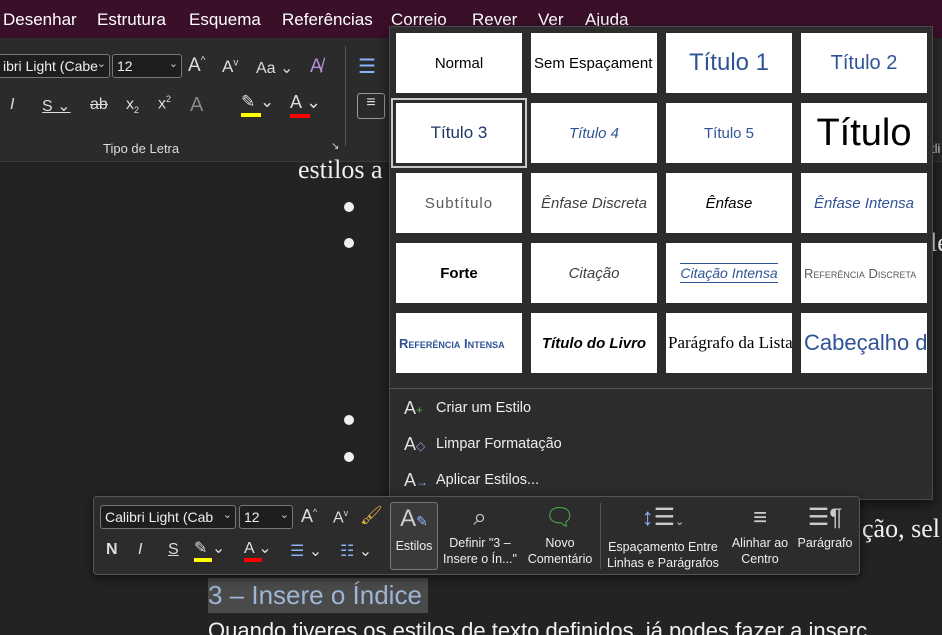  I want to click on styles-button: A✎ Estilos, so click(414, 536).